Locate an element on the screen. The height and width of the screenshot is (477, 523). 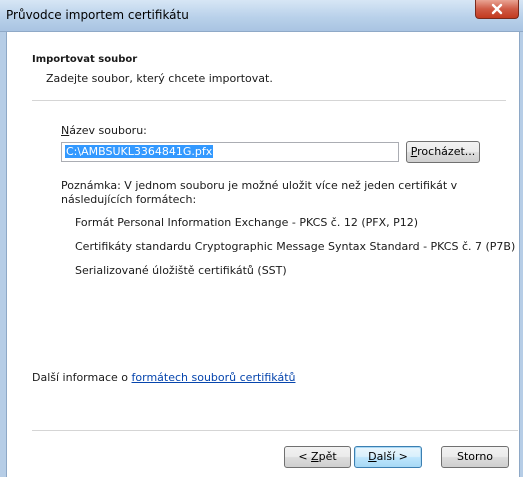
next-button-accel: D is located at coordinates (372, 456).